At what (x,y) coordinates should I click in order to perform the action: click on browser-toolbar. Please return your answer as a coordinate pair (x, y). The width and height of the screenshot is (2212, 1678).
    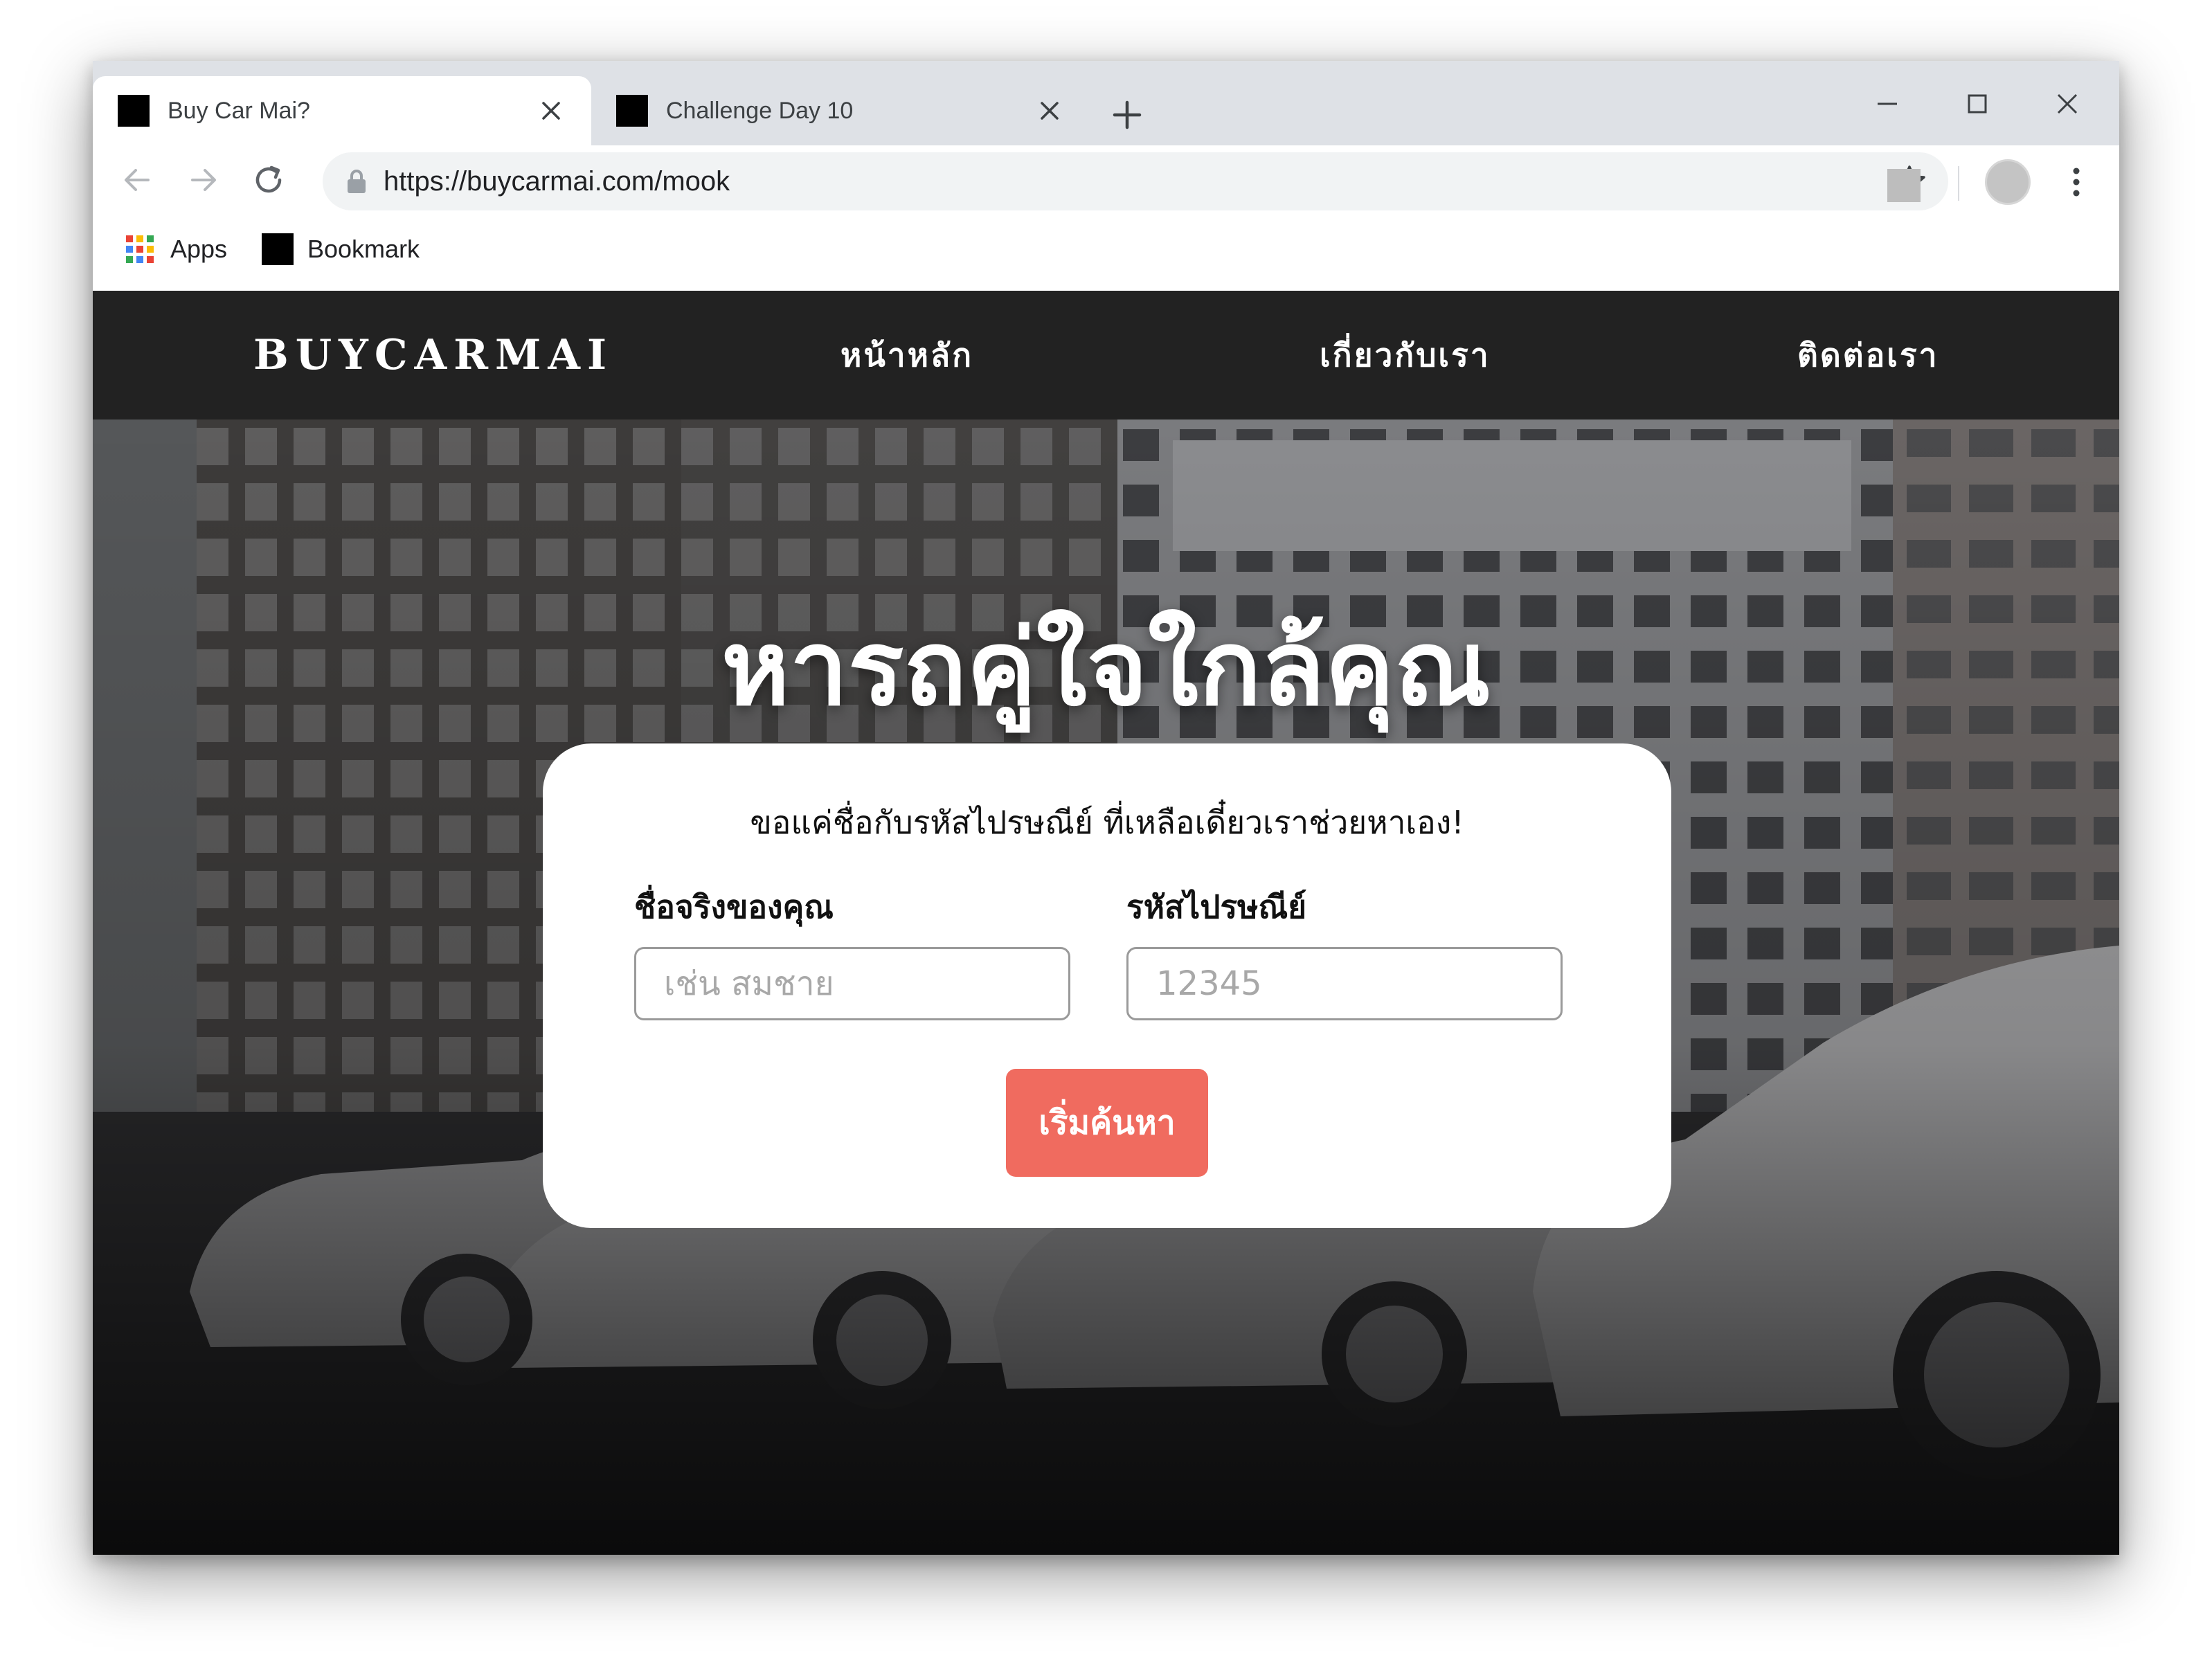
    Looking at the image, I should click on (1106, 180).